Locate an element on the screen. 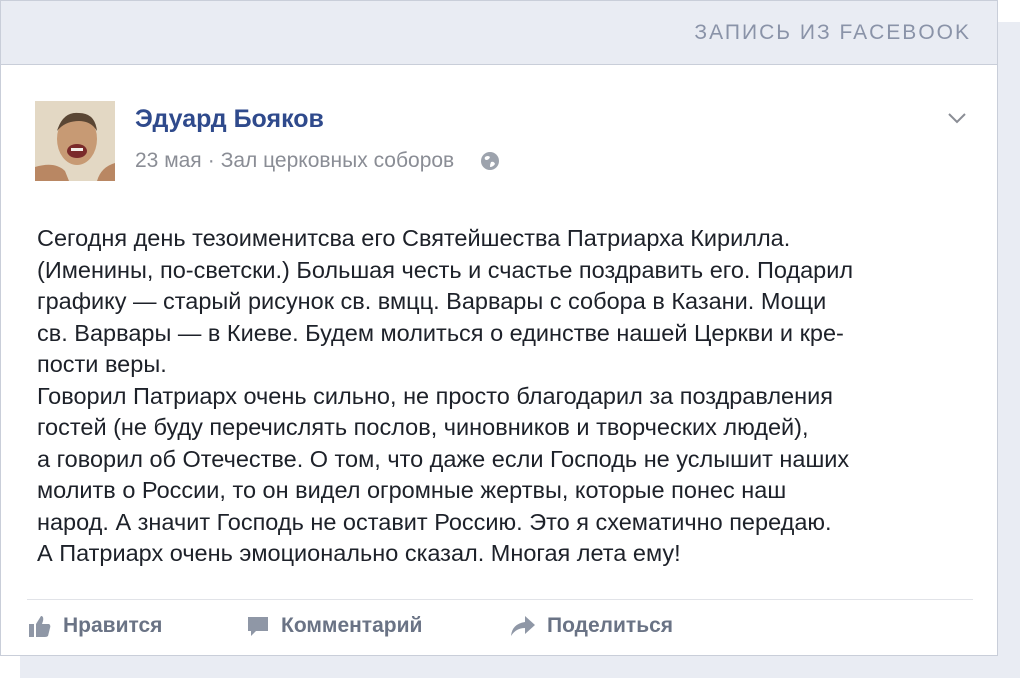 This screenshot has height=680, width=1020. post-meta: 23 мая · Зал церковных соборов is located at coordinates (317, 161).